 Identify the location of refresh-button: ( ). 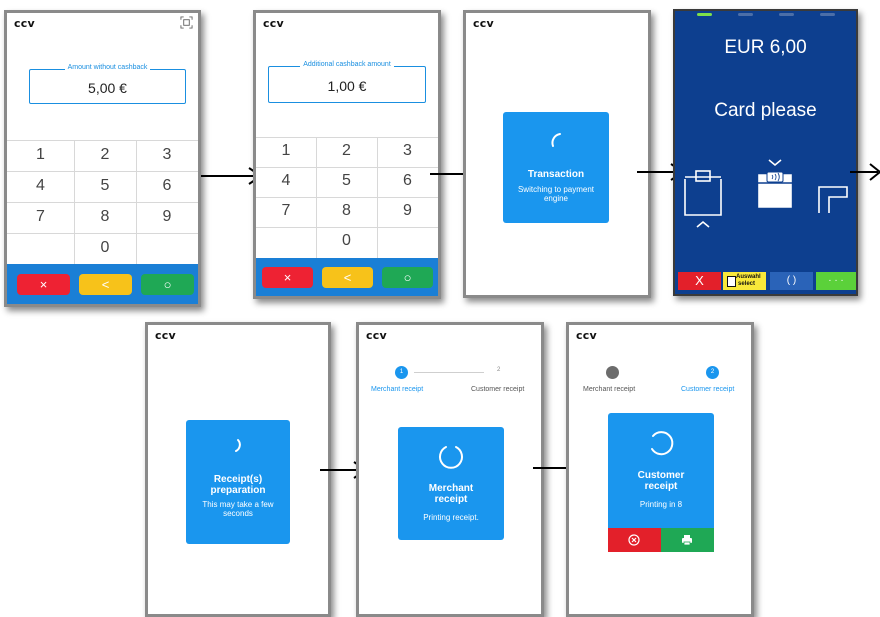
(791, 281).